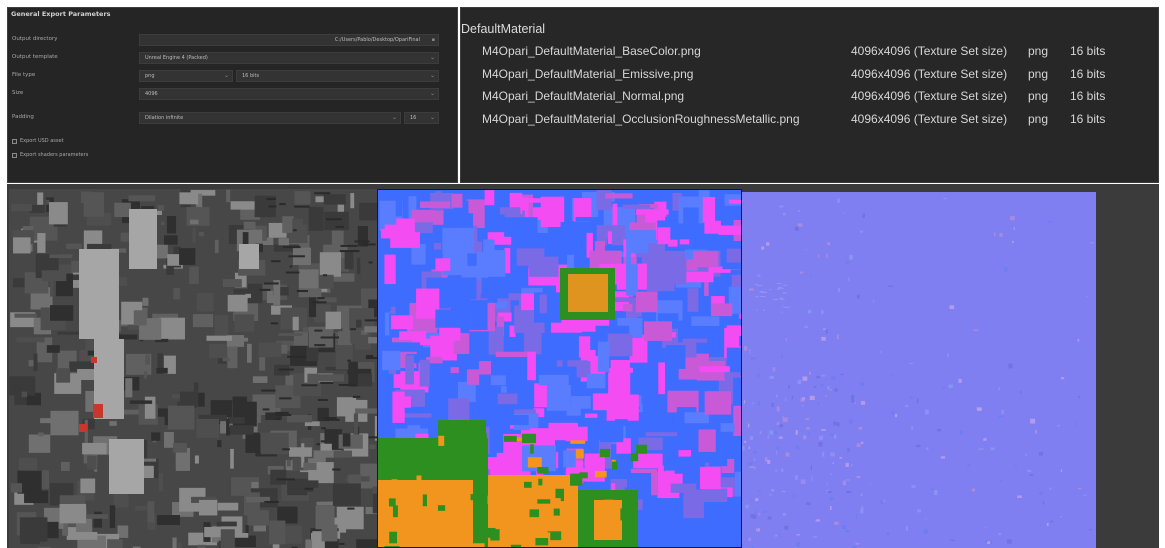 The image size is (1165, 548). What do you see at coordinates (413, 118) in the screenshot?
I see `padding-amount-value: 16` at bounding box center [413, 118].